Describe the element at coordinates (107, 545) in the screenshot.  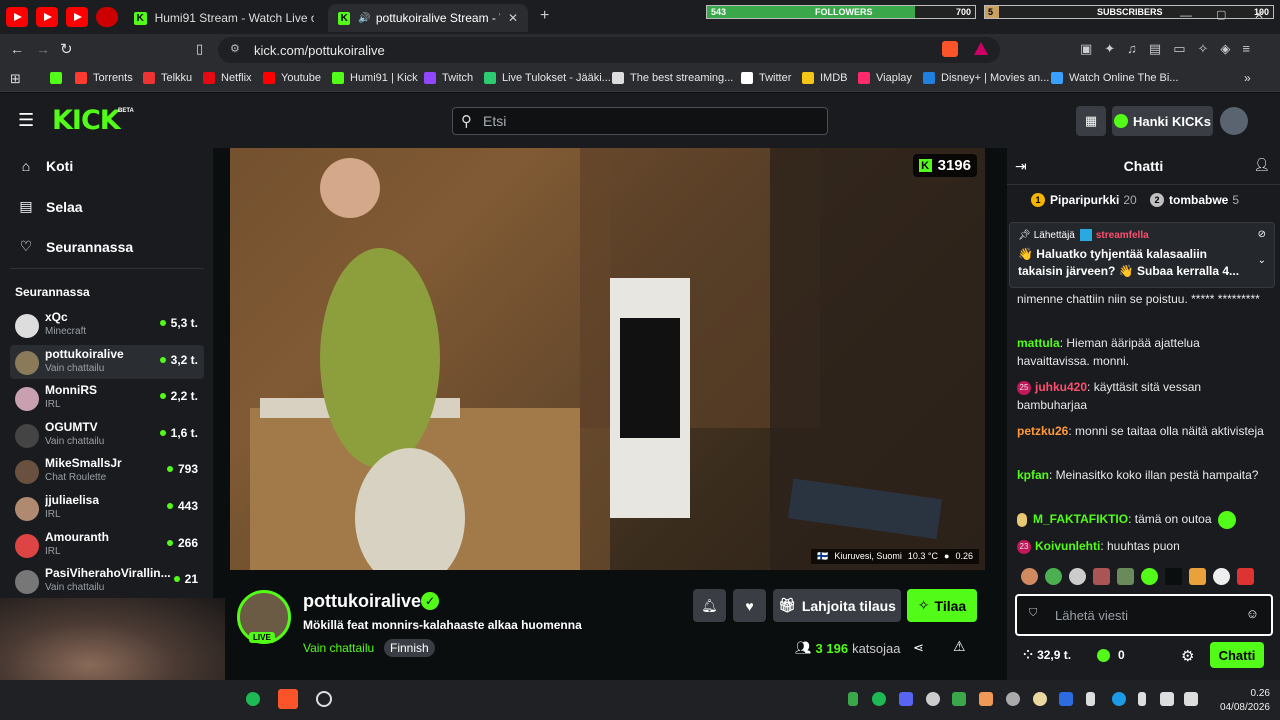
I see `sidebar-channel-item: Amouranth IRL 266` at that location.